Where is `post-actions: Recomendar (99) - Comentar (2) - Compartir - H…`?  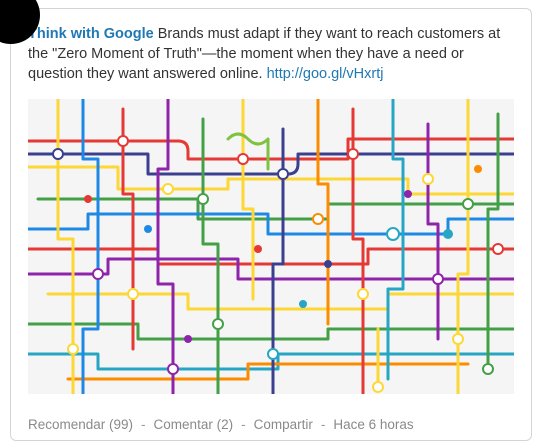
post-actions: Recomendar (99) - Comentar (2) - Compartir - H… is located at coordinates (221, 424).